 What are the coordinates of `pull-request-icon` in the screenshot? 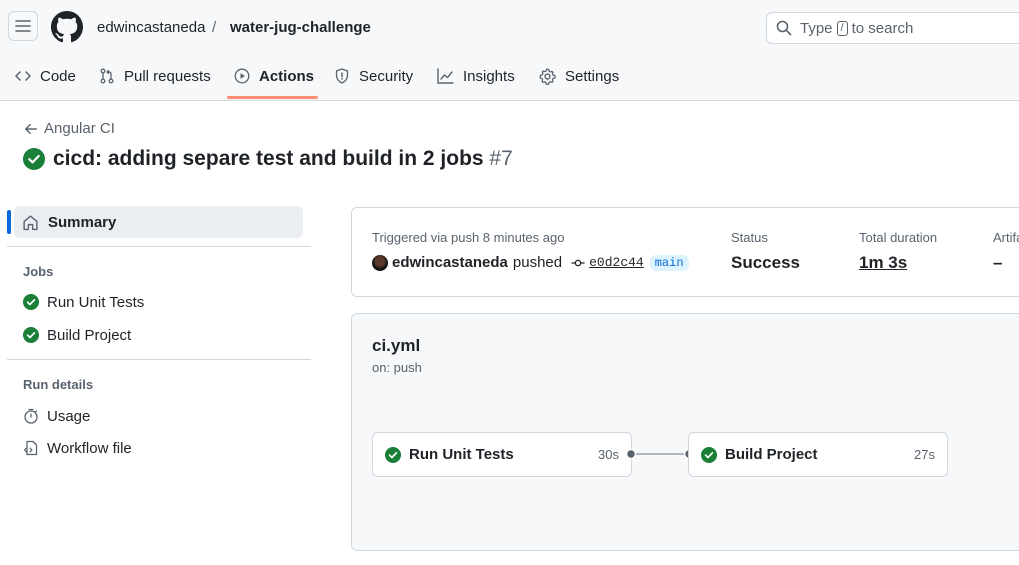 It's located at (107, 76).